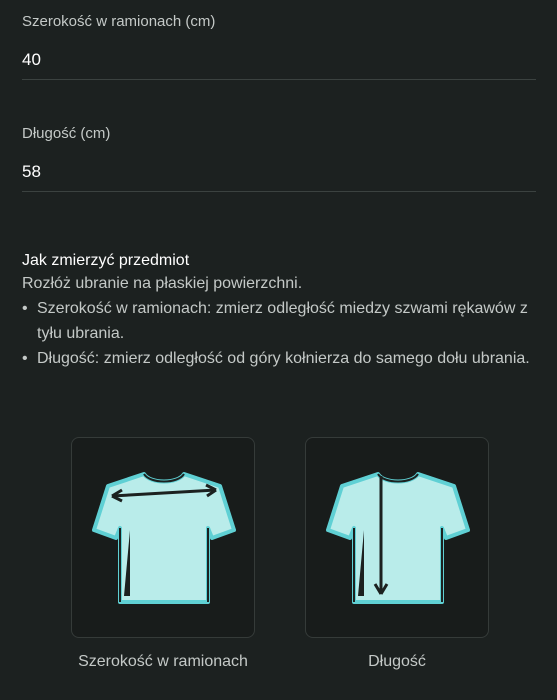  I want to click on shoulder-width-input: 40, so click(31, 60).